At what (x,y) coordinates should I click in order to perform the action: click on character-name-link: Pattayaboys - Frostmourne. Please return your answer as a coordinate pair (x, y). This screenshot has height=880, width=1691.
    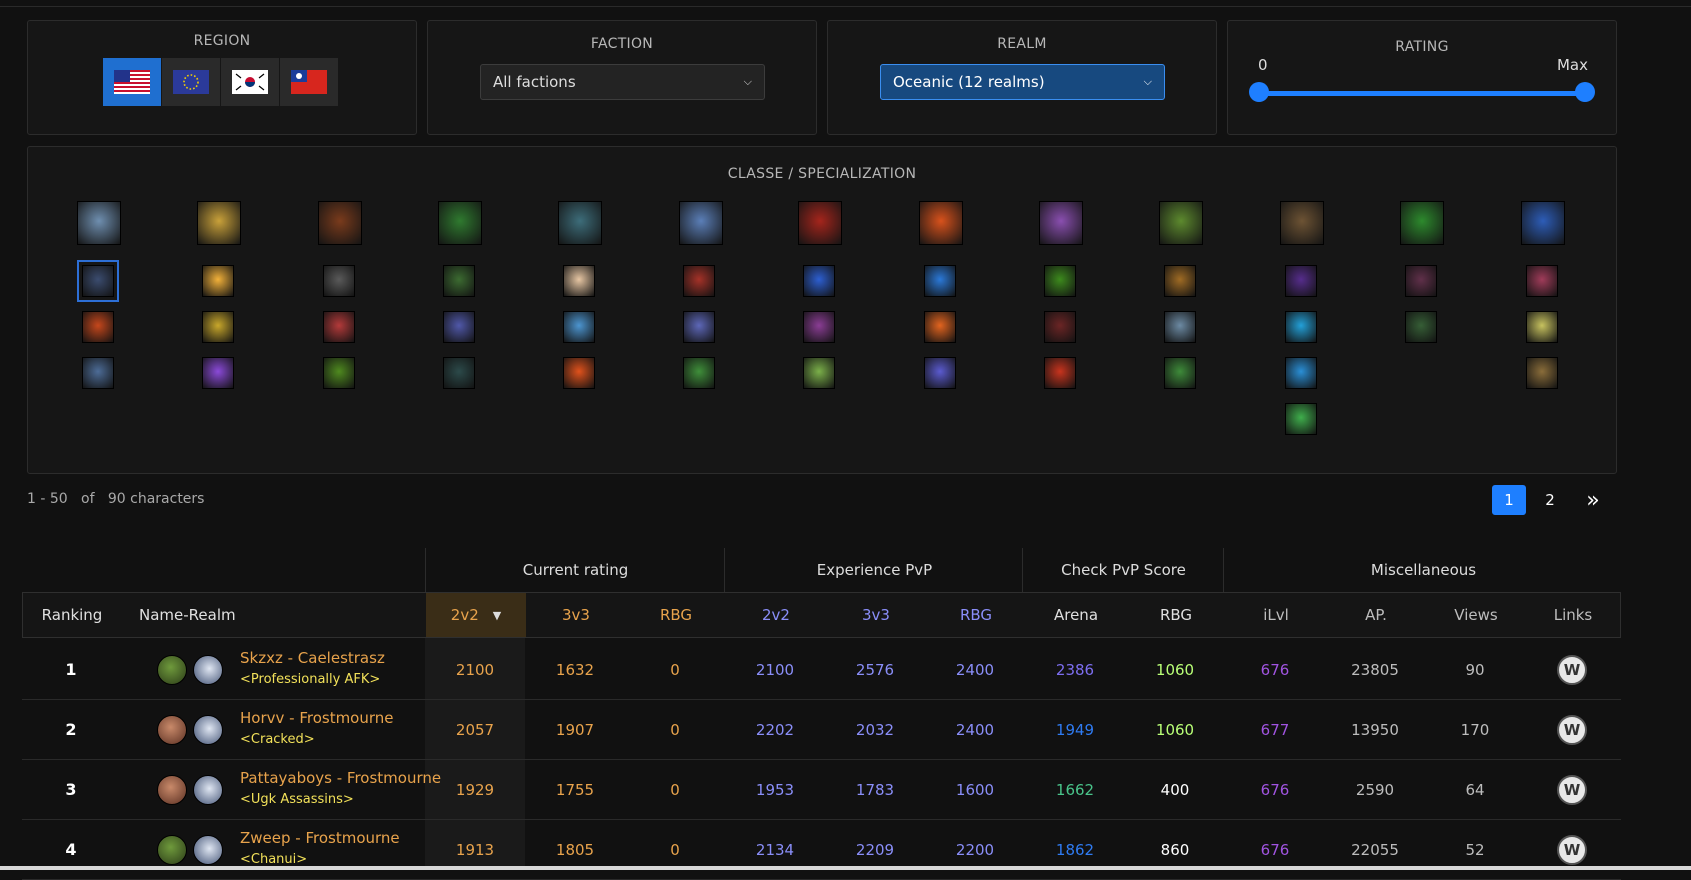
    Looking at the image, I should click on (340, 778).